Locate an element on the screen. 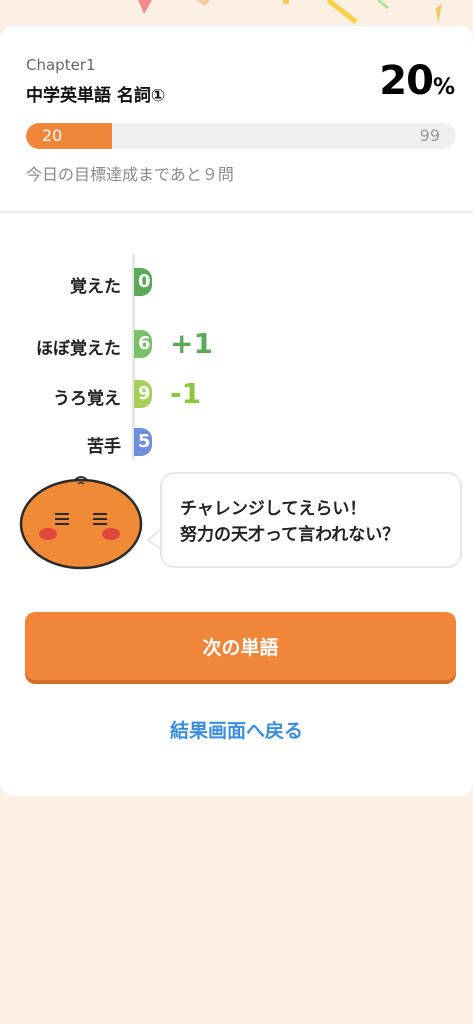 The image size is (473, 1024). back-to-results-link: 結果画面へ戻る is located at coordinates (236, 729).